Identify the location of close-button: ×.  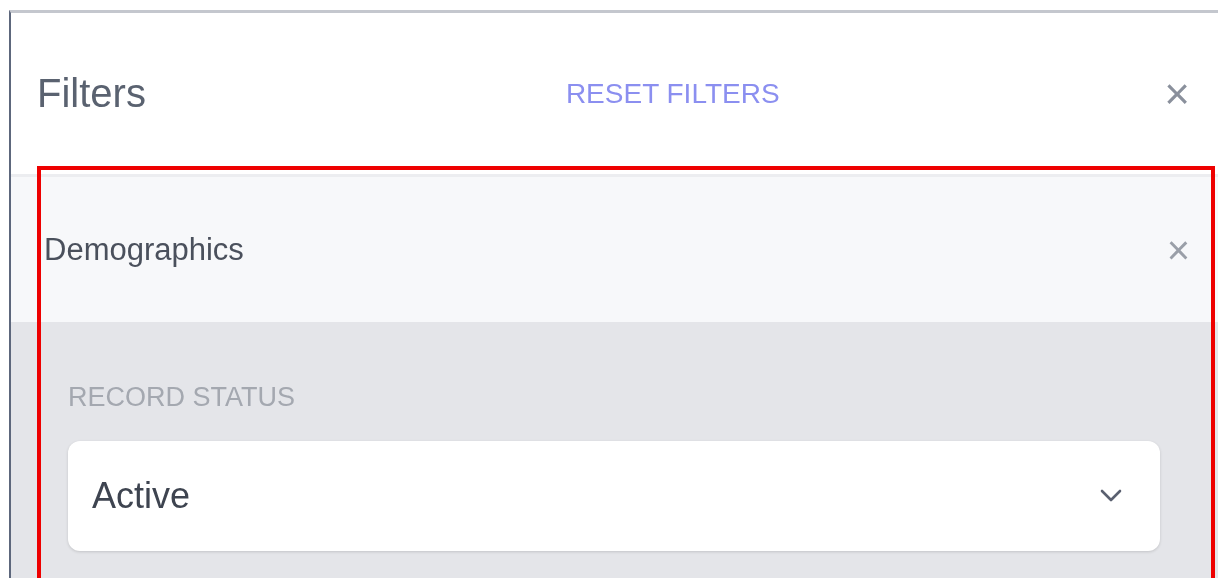
(1177, 93).